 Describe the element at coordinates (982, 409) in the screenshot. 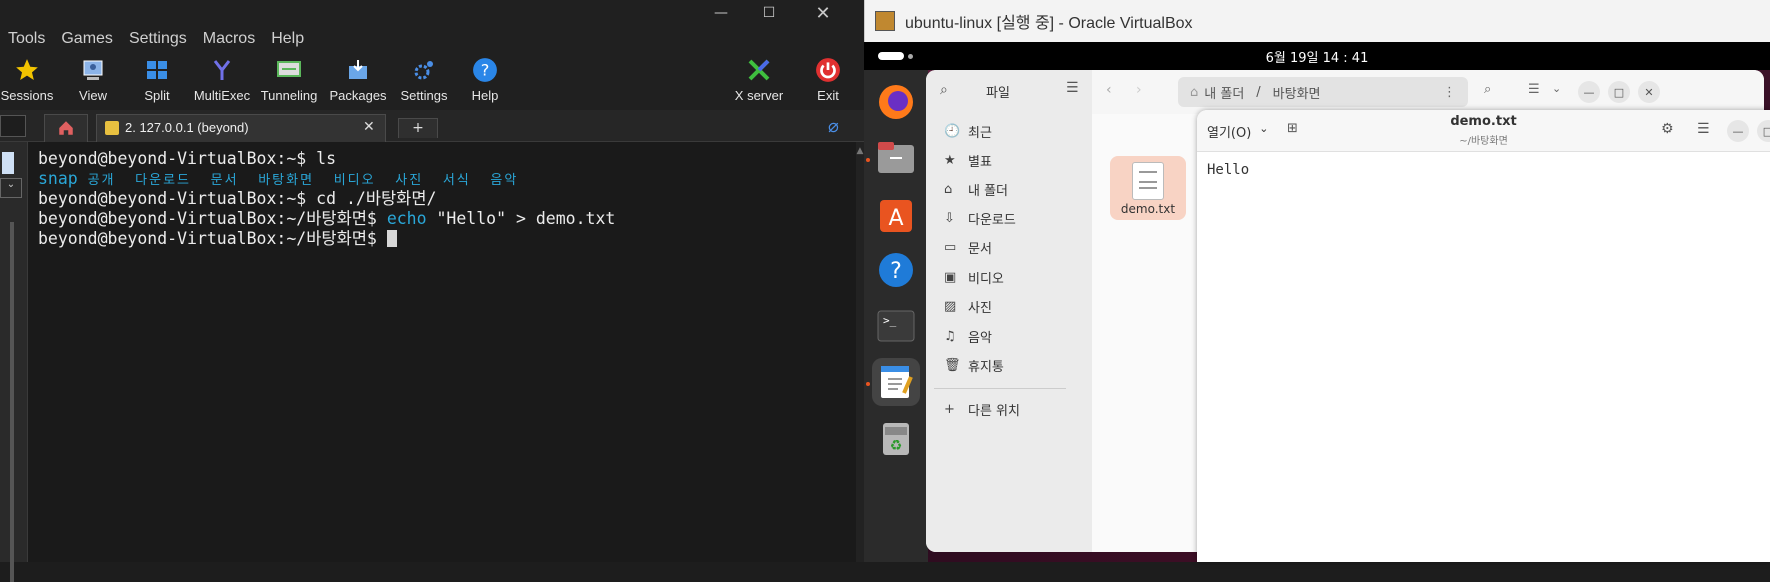

I see `sidebar-item-other-locations: + 다른 위치` at that location.